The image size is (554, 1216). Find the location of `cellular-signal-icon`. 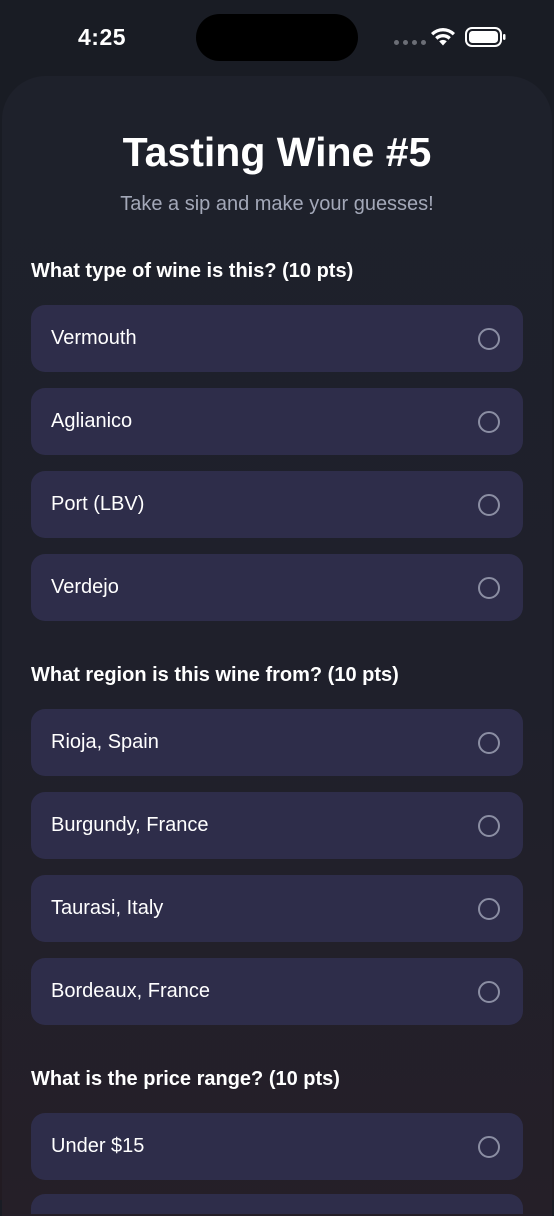

cellular-signal-icon is located at coordinates (410, 42).